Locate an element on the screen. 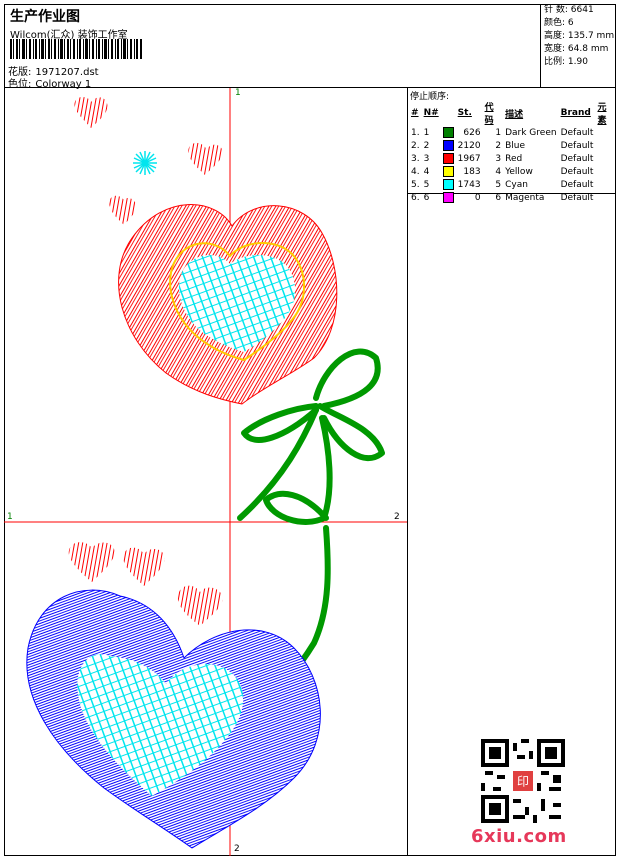 Image resolution: width=620 pixels, height=860 pixels. green-bow is located at coordinates (311, 513).